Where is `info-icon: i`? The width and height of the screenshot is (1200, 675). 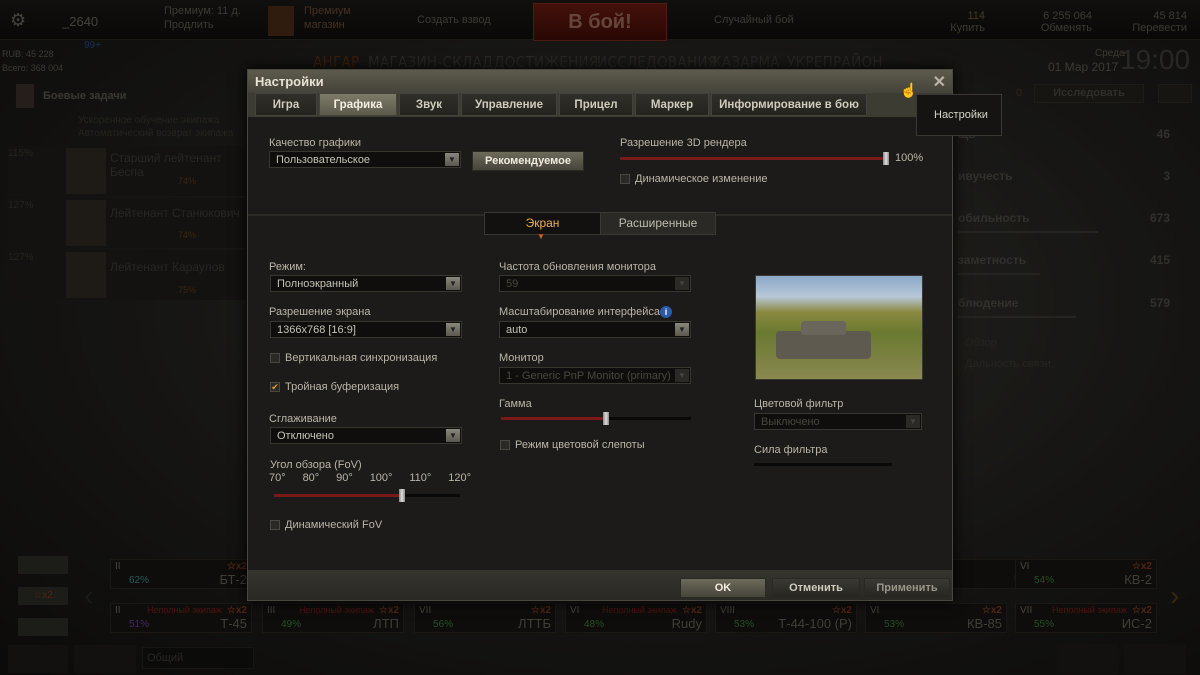
info-icon: i is located at coordinates (666, 312).